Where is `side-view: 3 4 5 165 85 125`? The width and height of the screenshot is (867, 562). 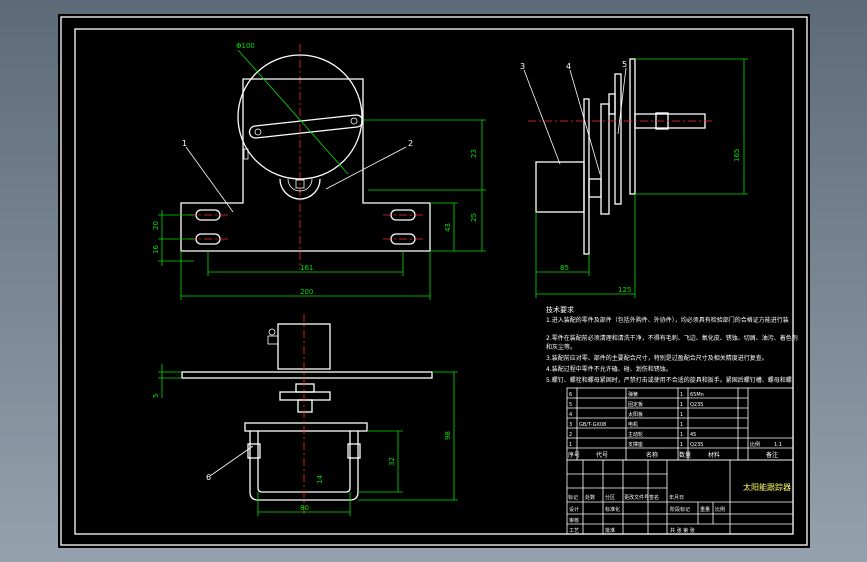
side-view: 3 4 5 165 85 125 is located at coordinates (634, 178).